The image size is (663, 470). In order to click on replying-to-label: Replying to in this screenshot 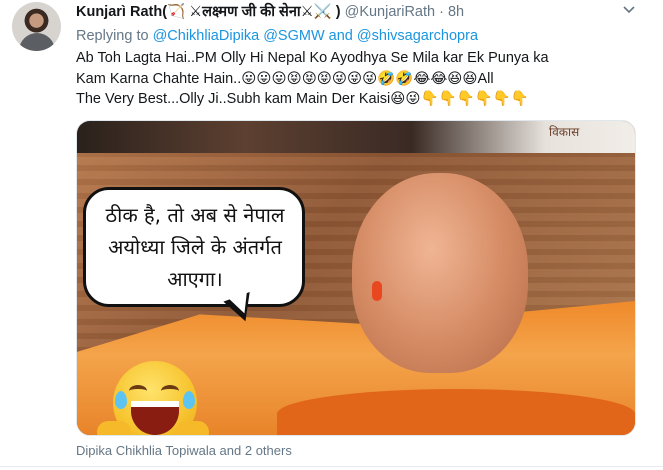, I will do `click(112, 36)`.